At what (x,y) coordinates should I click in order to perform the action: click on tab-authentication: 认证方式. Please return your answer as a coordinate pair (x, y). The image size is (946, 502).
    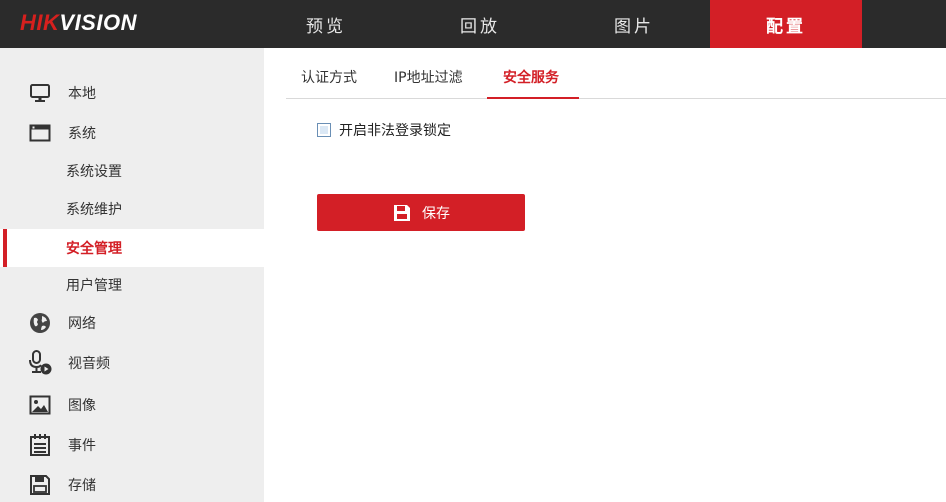
    Looking at the image, I should click on (329, 77).